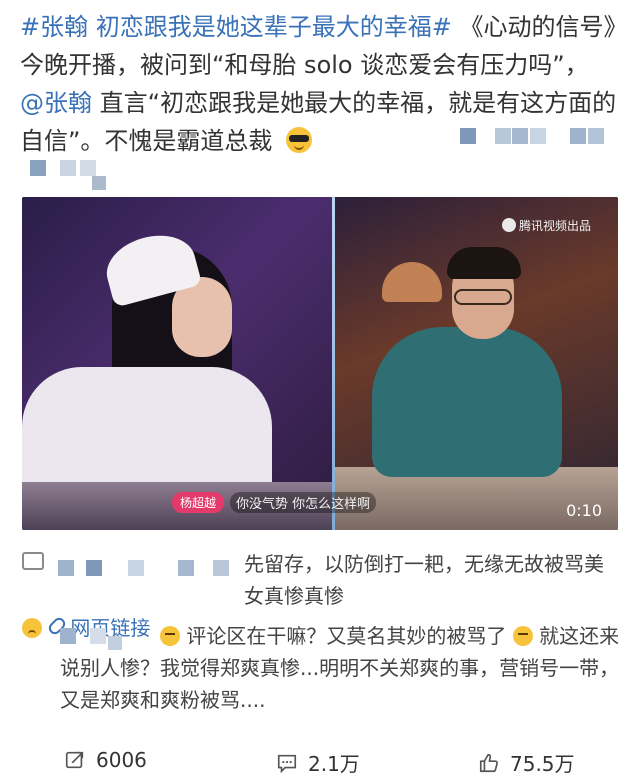 The image size is (640, 778). I want to click on comment-count: 2.1万, so click(334, 764).